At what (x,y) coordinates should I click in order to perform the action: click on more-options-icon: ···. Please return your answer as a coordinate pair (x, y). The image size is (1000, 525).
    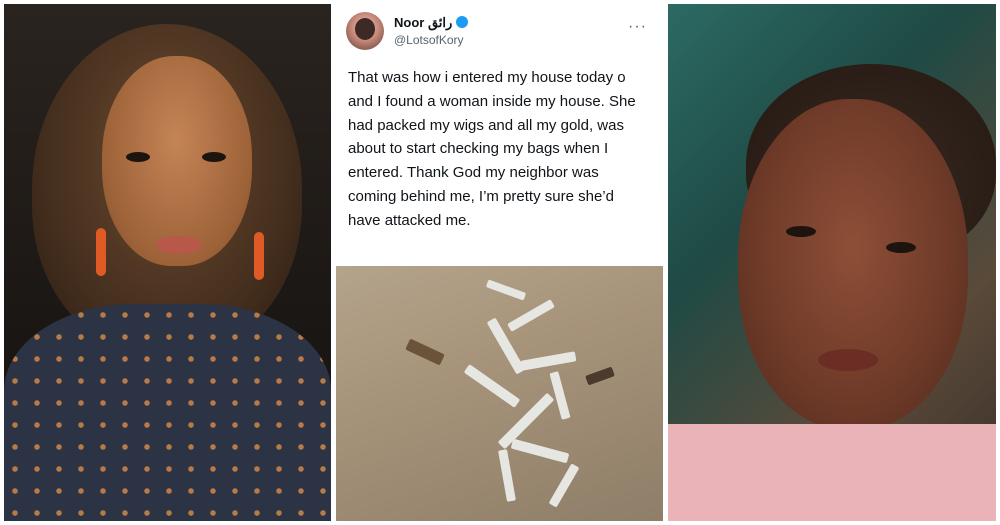
    Looking at the image, I should click on (637, 27).